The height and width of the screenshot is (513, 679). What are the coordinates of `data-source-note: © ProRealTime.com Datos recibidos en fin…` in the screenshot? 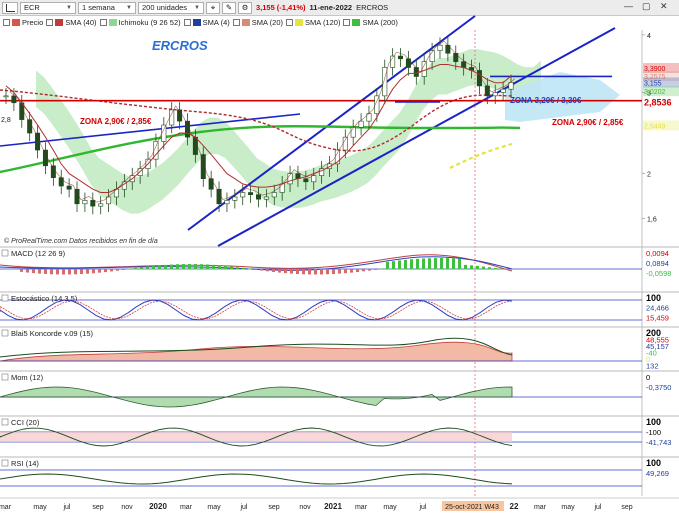 It's located at (81, 241).